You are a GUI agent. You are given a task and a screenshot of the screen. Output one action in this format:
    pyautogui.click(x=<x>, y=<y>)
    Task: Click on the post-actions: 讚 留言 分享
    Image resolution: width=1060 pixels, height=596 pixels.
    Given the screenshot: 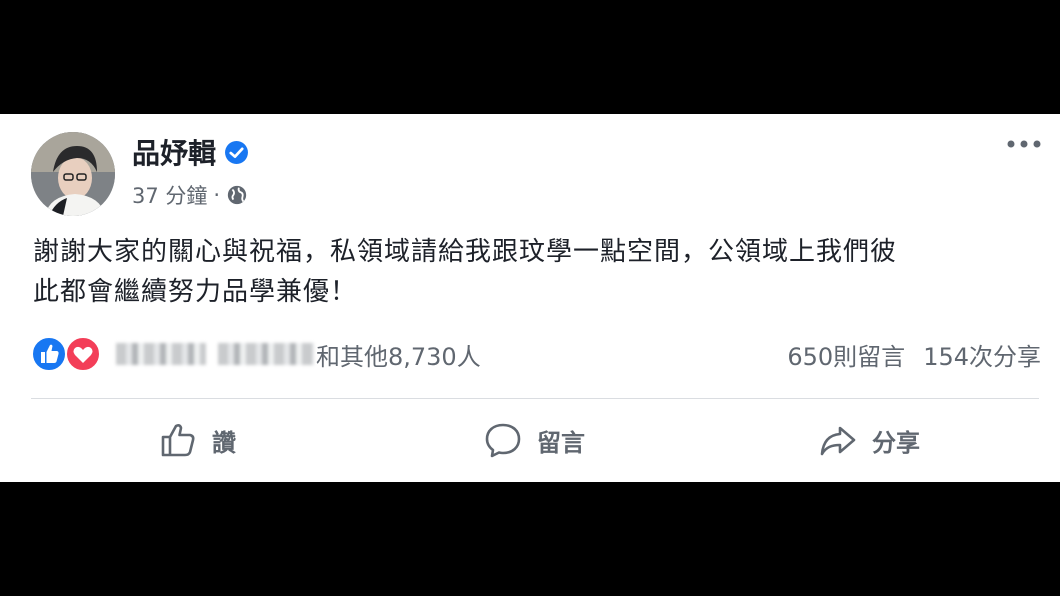 What is the action you would take?
    pyautogui.click(x=535, y=440)
    